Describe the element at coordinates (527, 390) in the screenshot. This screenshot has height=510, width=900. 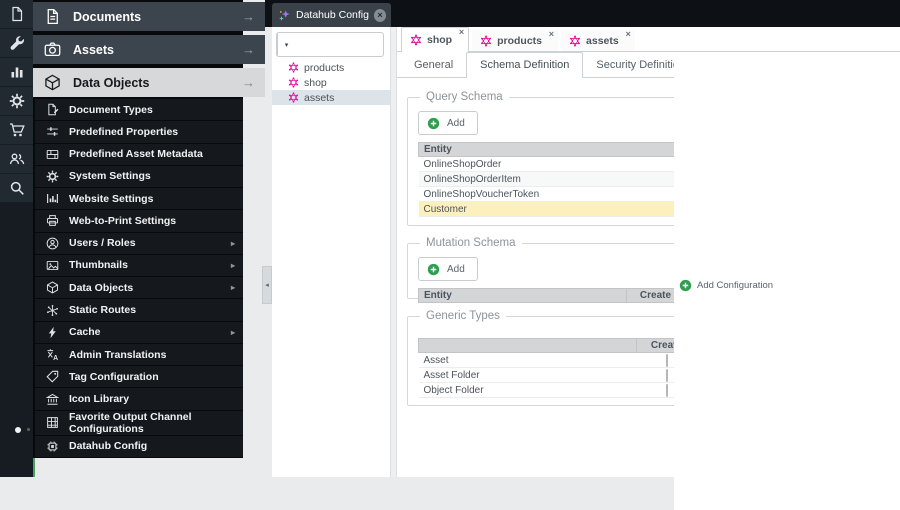
I see `type-label-cell: Object Folder` at that location.